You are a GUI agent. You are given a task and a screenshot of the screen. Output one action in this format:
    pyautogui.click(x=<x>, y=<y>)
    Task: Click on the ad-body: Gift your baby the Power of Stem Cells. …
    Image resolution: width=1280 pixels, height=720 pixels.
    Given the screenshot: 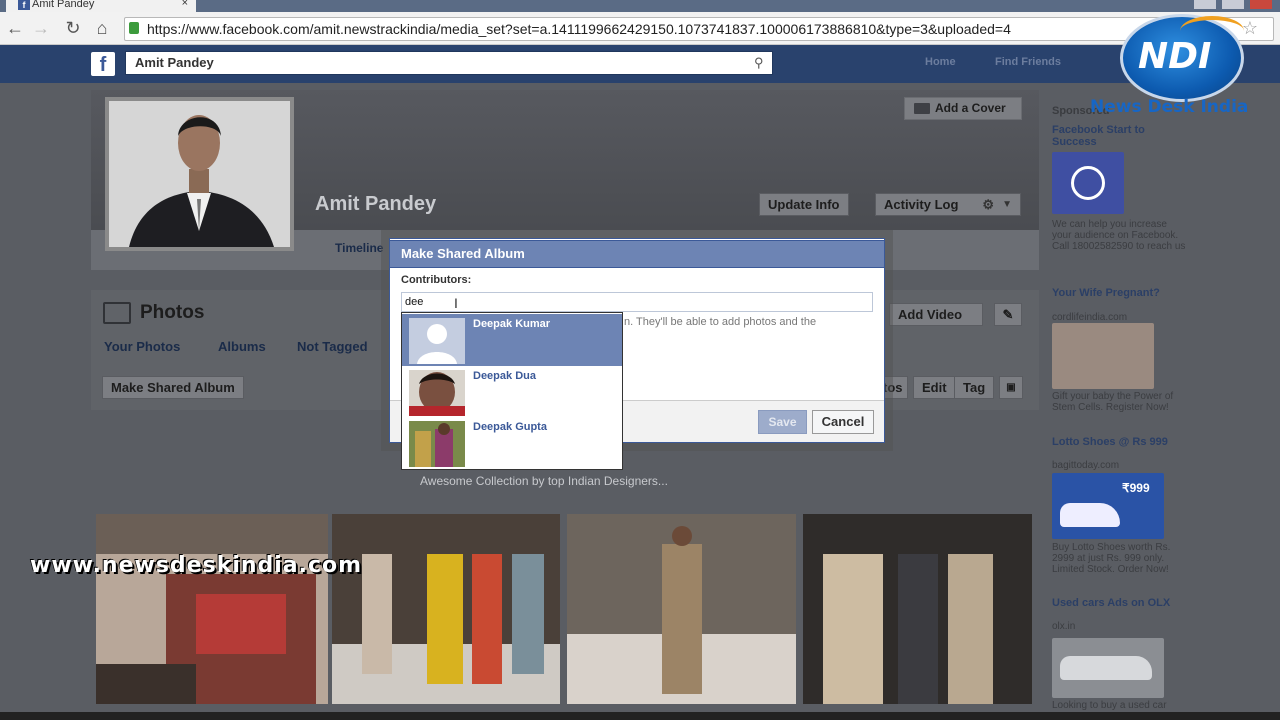 What is the action you would take?
    pyautogui.click(x=1113, y=402)
    